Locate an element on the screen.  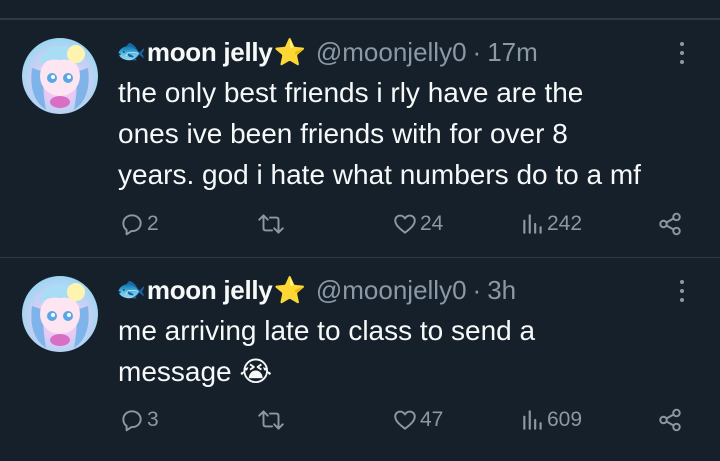
like-count: 24 is located at coordinates (432, 223).